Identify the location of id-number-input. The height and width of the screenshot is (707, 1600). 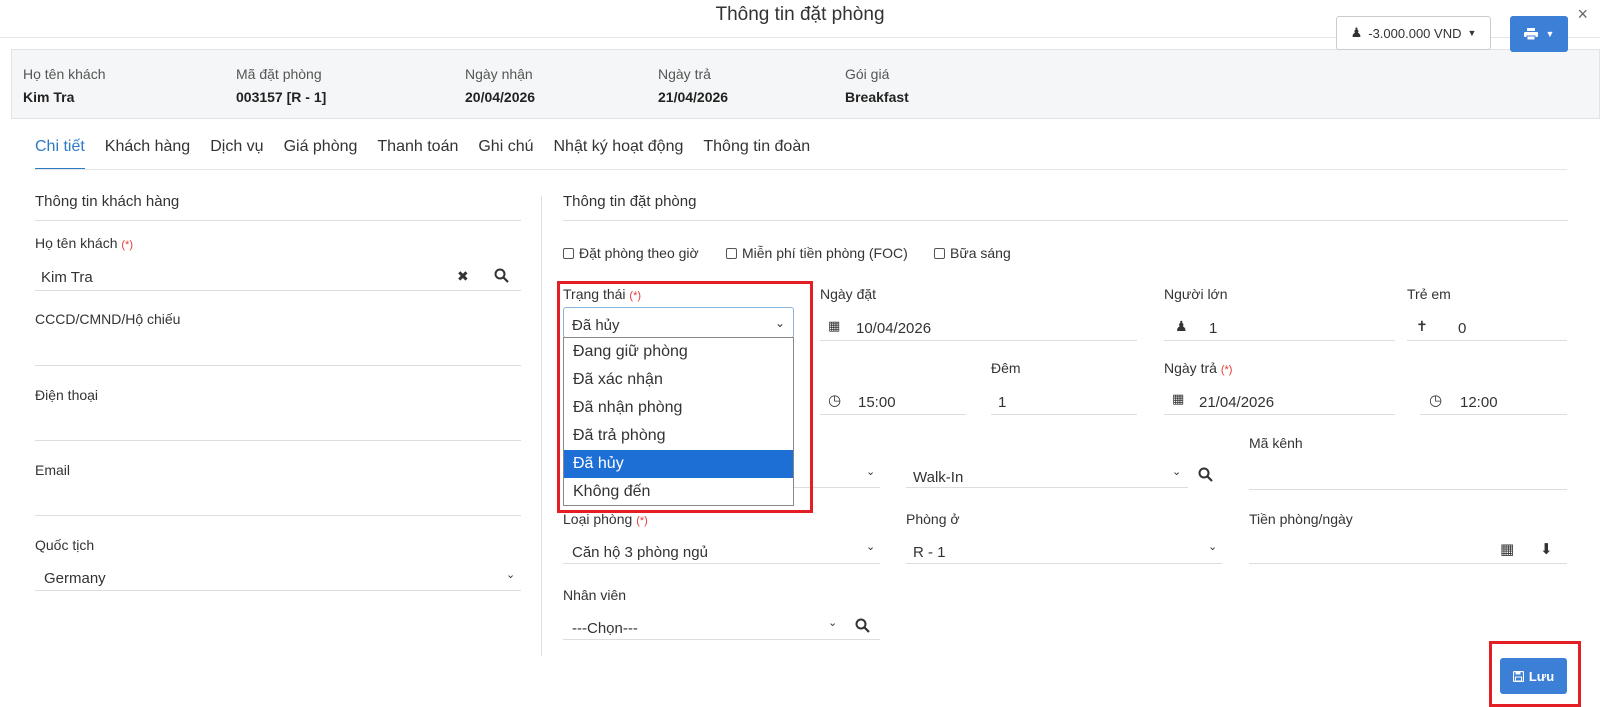
(278, 365).